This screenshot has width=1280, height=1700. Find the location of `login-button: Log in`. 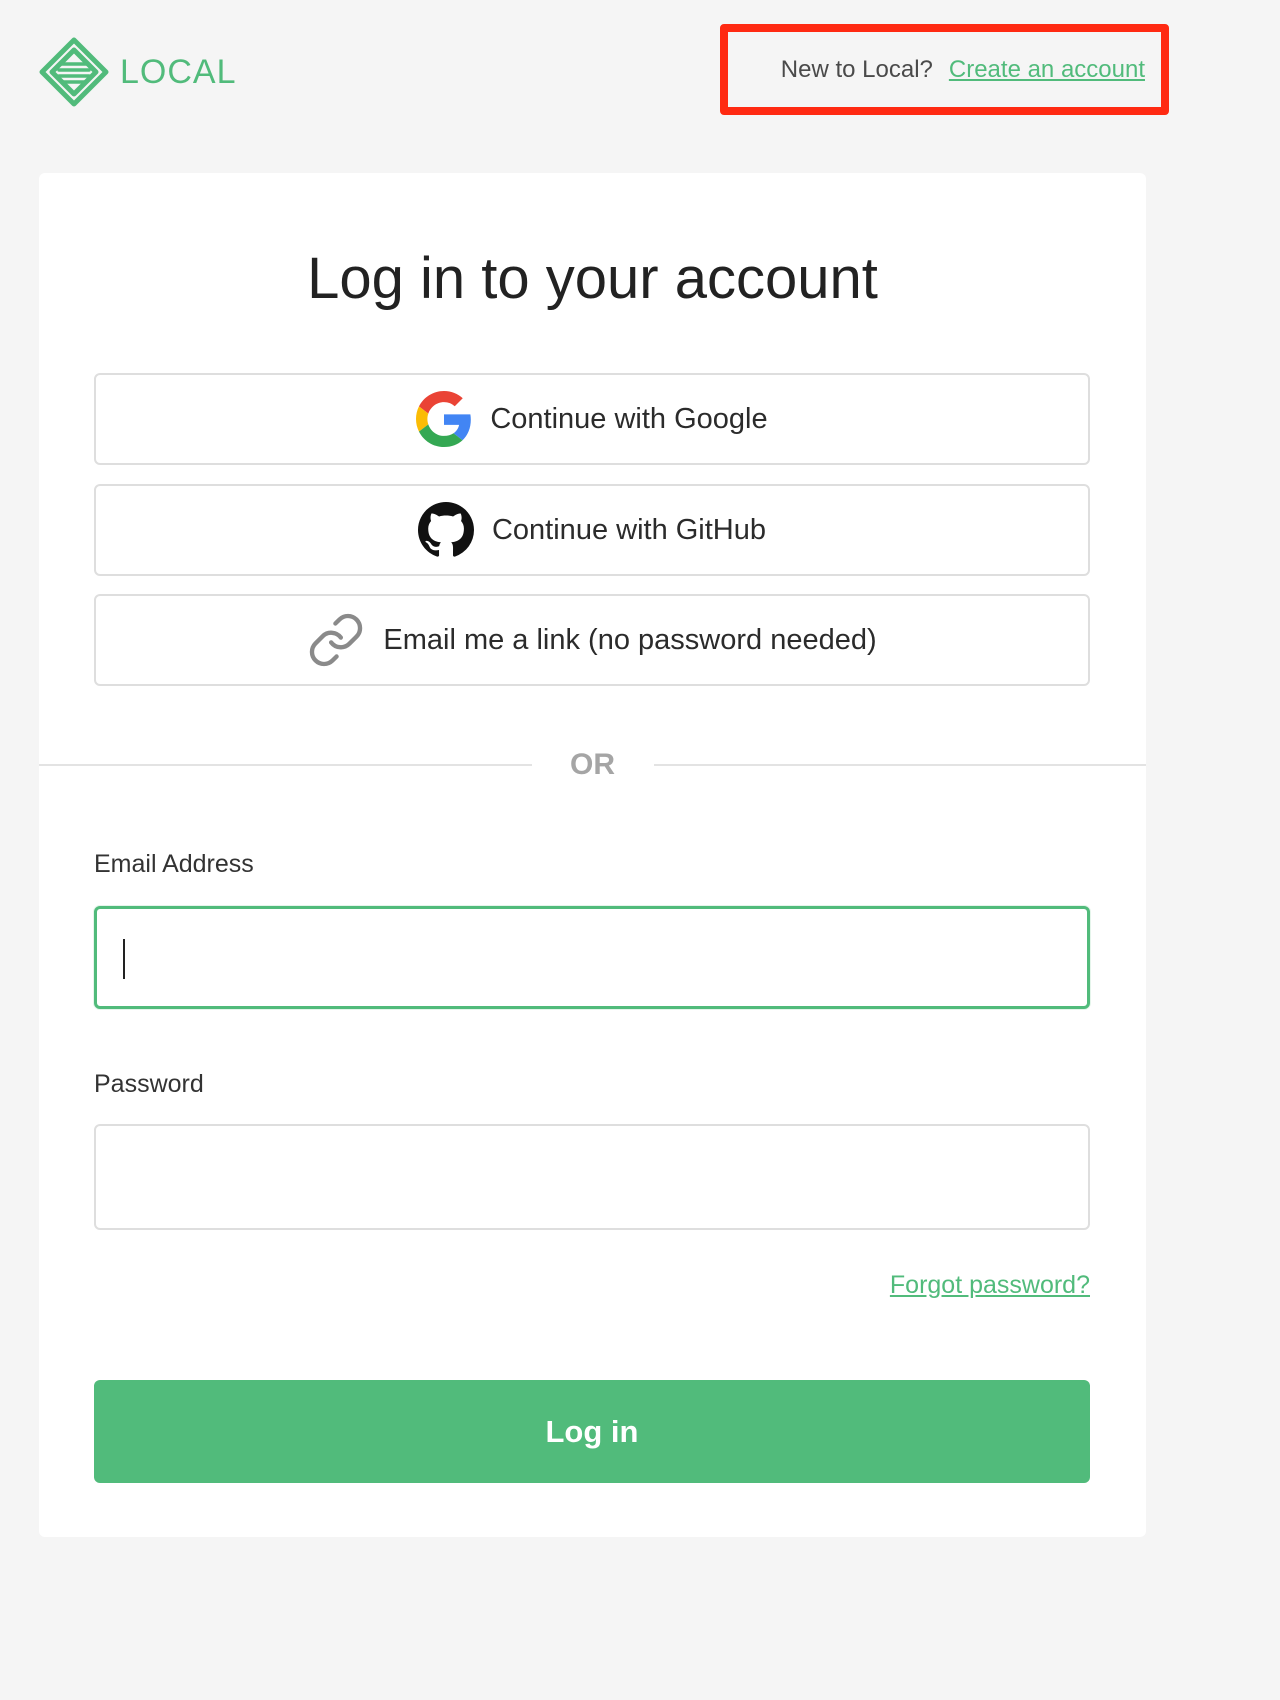

login-button: Log in is located at coordinates (592, 1431).